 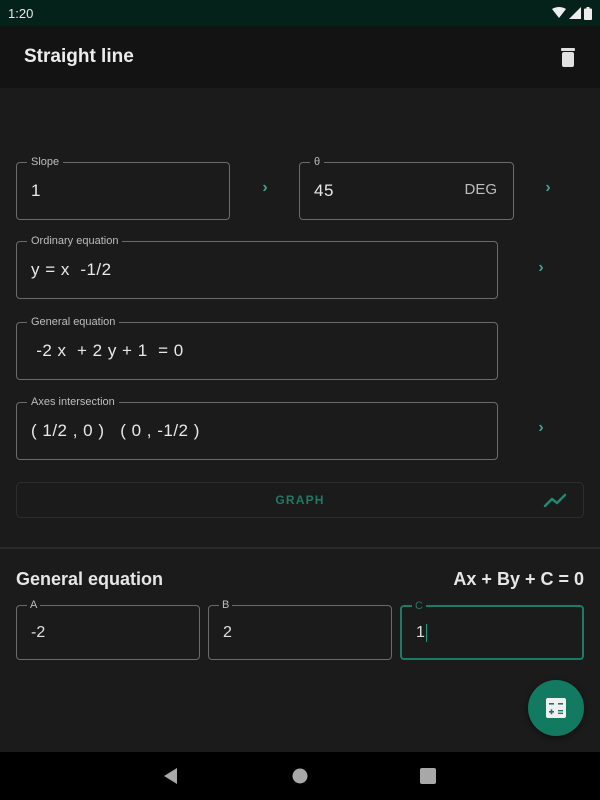 What do you see at coordinates (559, 12) in the screenshot?
I see `wifi-icon` at bounding box center [559, 12].